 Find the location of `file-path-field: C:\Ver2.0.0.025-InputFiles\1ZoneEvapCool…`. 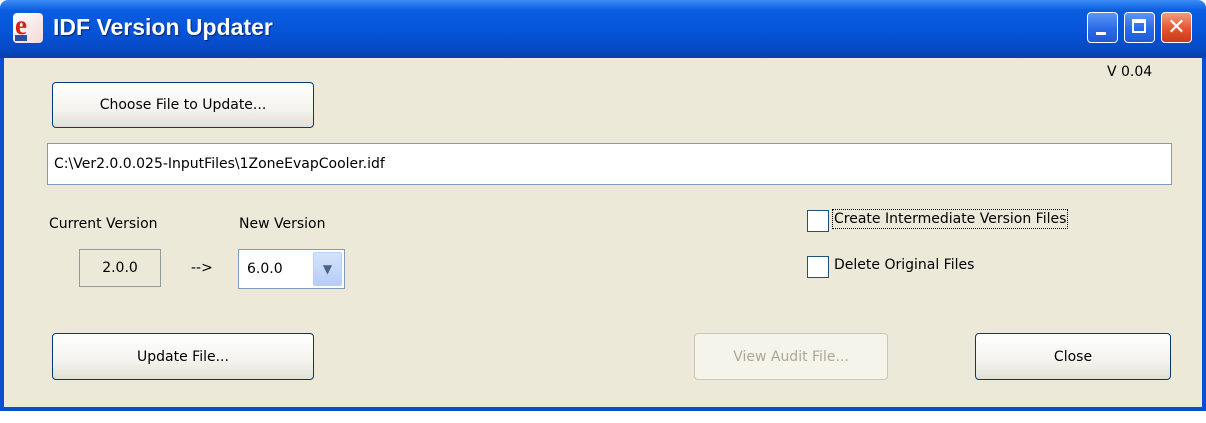

file-path-field: C:\Ver2.0.0.025-InputFiles\1ZoneEvapCool… is located at coordinates (609, 164).